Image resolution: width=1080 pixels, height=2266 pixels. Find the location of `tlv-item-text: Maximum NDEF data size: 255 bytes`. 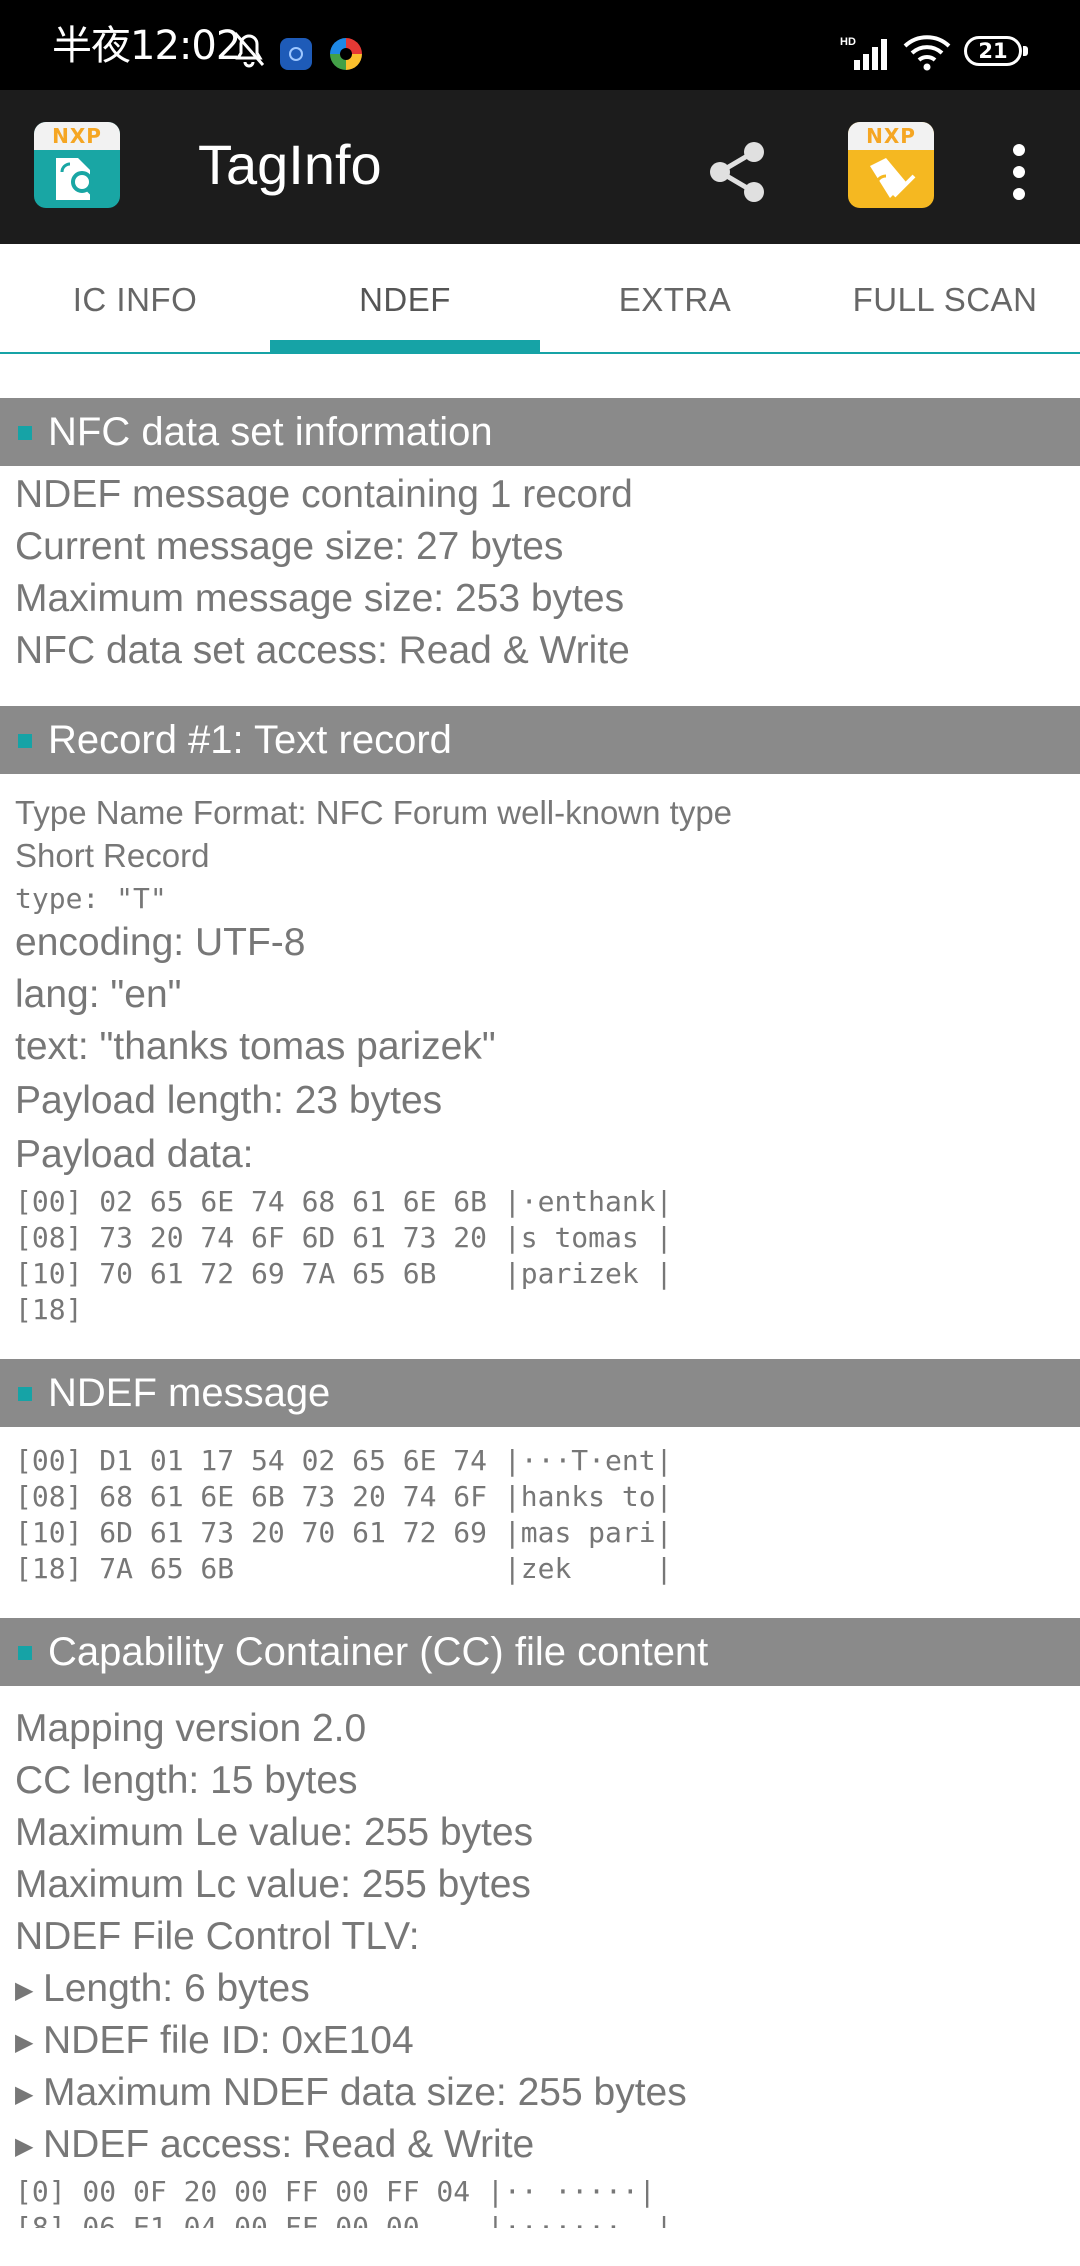

tlv-item-text: Maximum NDEF data size: 255 bytes is located at coordinates (365, 2092).